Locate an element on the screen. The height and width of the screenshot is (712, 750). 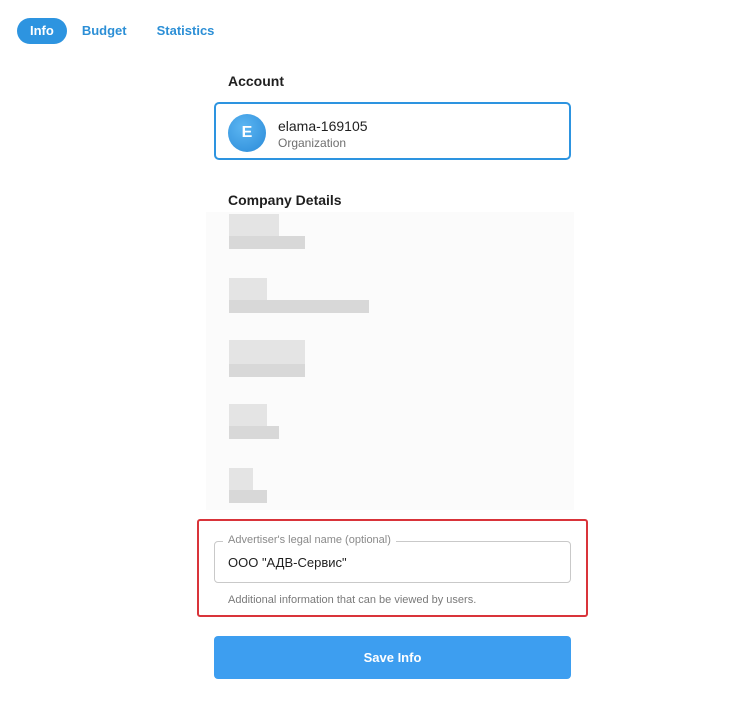
account-card: E elama-169105 Organization is located at coordinates (392, 131).